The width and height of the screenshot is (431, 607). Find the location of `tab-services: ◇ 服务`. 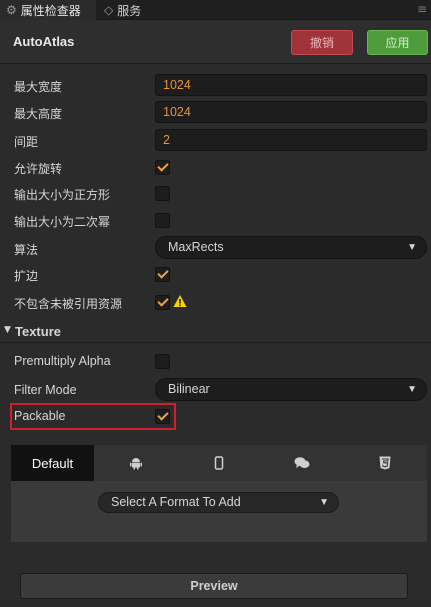

tab-services: ◇ 服务 is located at coordinates (122, 10).